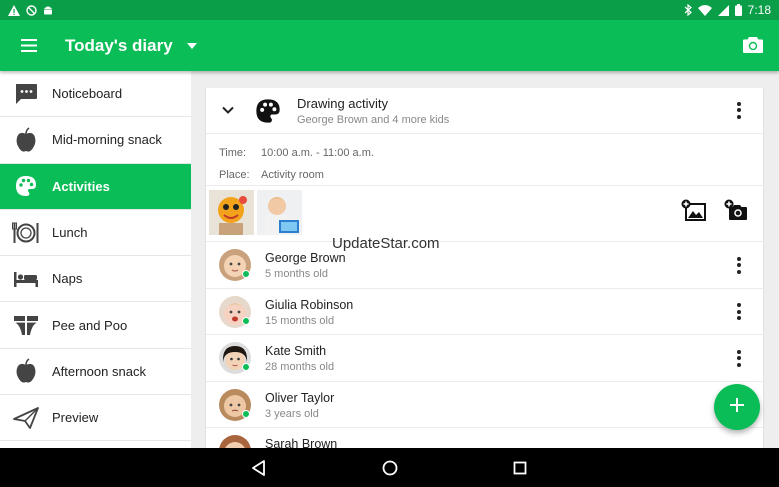  Describe the element at coordinates (317, 153) in the screenshot. I see `time-value: 10:00 a.m. - 11:00 a.m.` at that location.